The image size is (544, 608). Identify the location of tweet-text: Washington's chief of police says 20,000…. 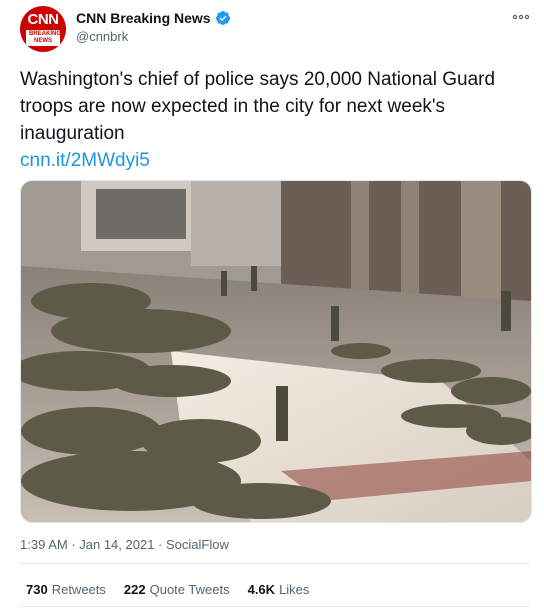
(258, 106).